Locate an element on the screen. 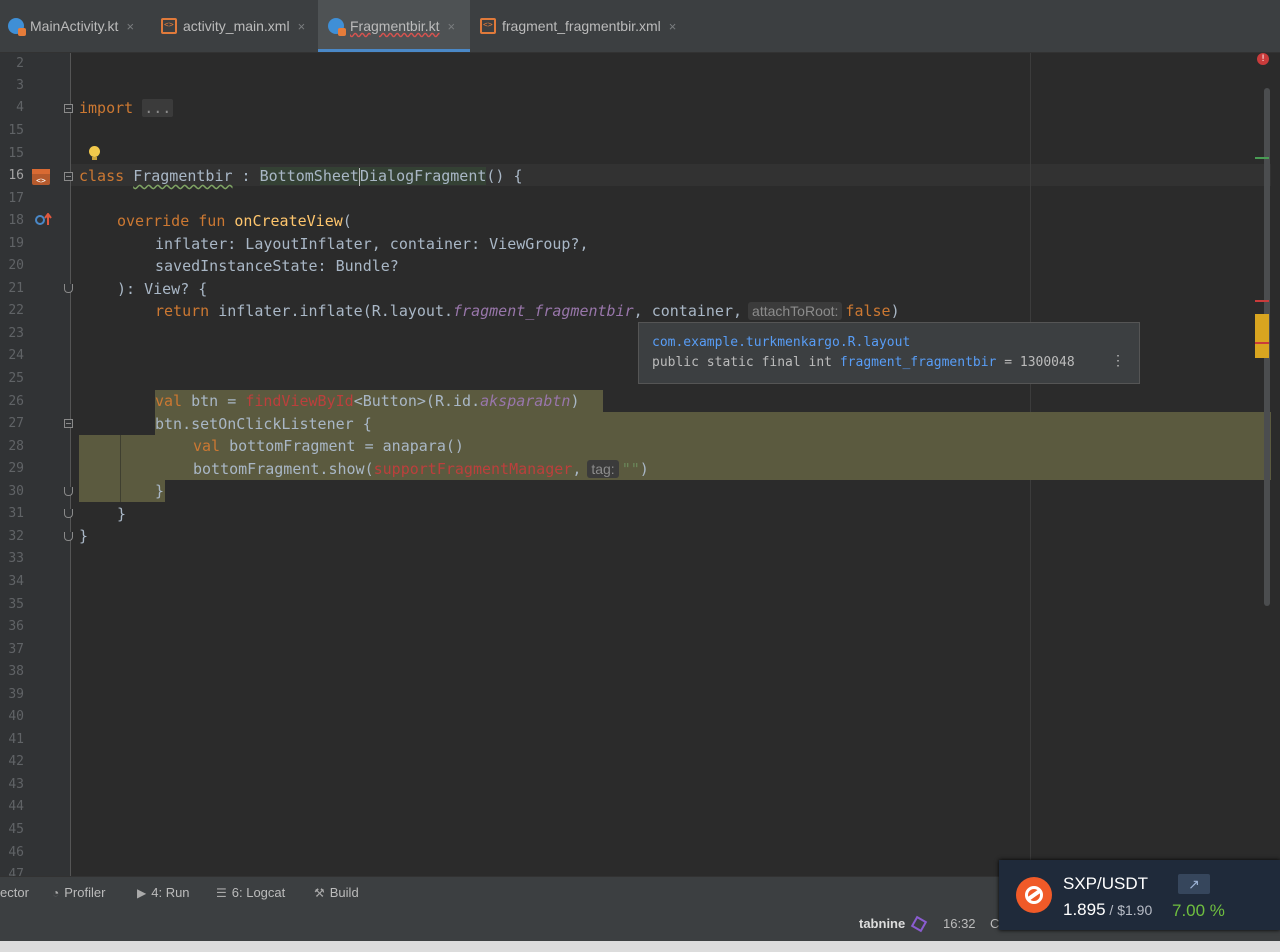 Image resolution: width=1280 pixels, height=952 pixels. ticker-change: 7.00 % is located at coordinates (1198, 910).